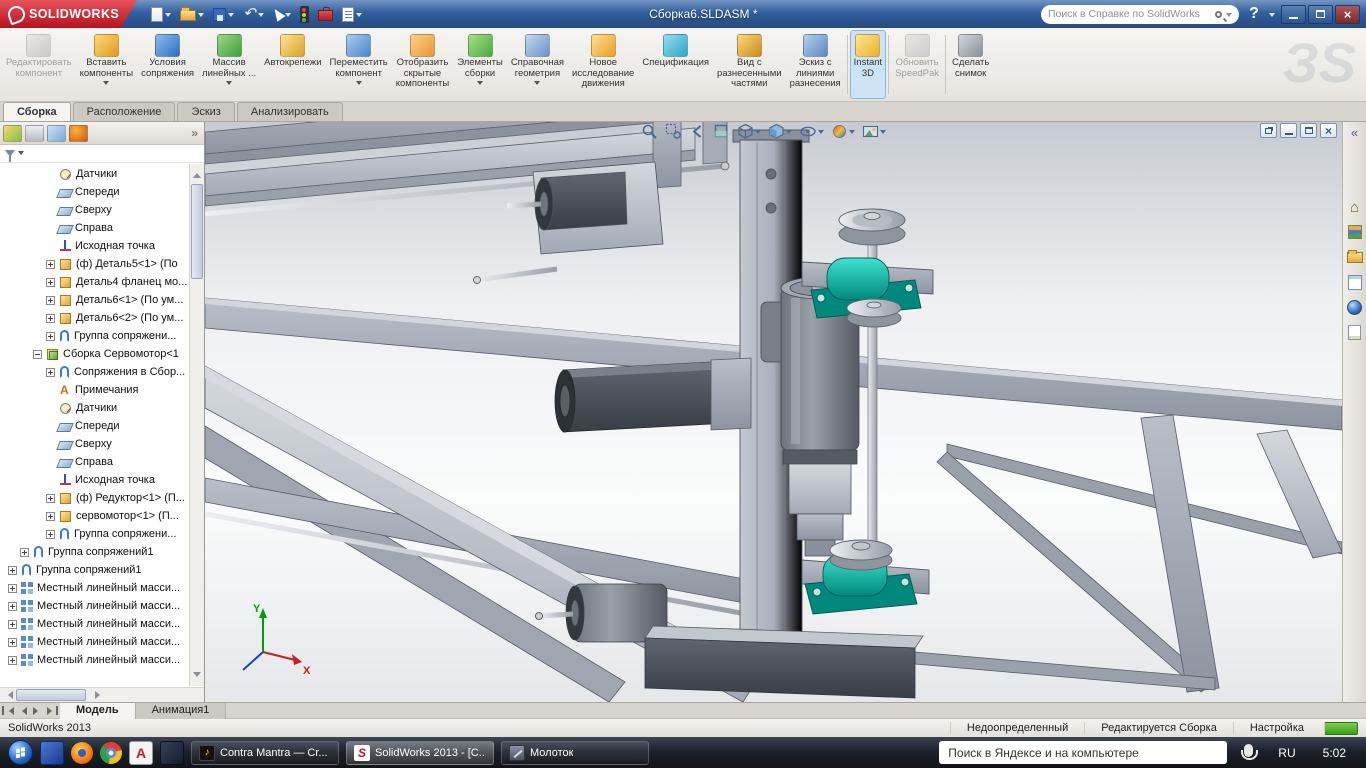 The width and height of the screenshot is (1366, 768). Describe the element at coordinates (749, 131) in the screenshot. I see `view-orientation-button` at that location.